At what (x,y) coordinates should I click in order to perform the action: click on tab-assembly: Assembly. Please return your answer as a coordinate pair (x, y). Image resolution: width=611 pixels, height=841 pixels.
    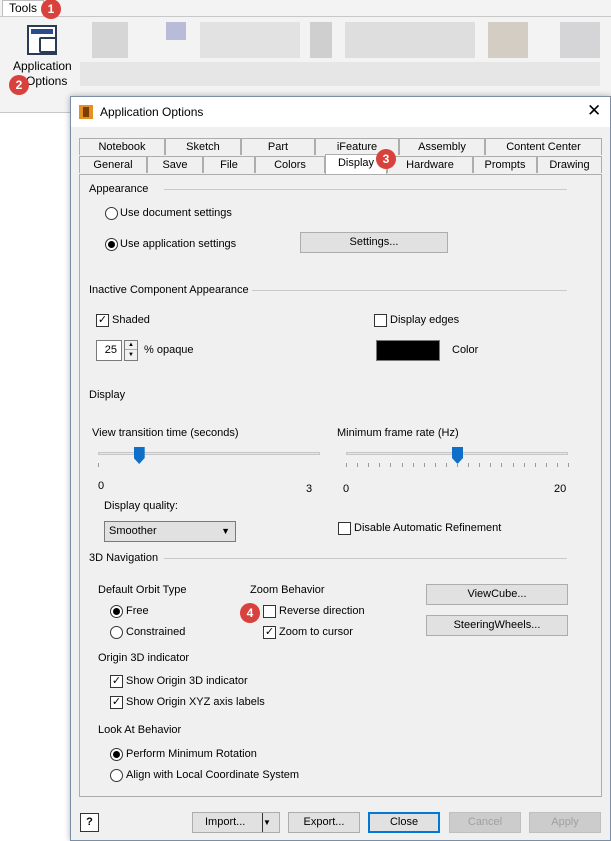
    Looking at the image, I should click on (442, 146).